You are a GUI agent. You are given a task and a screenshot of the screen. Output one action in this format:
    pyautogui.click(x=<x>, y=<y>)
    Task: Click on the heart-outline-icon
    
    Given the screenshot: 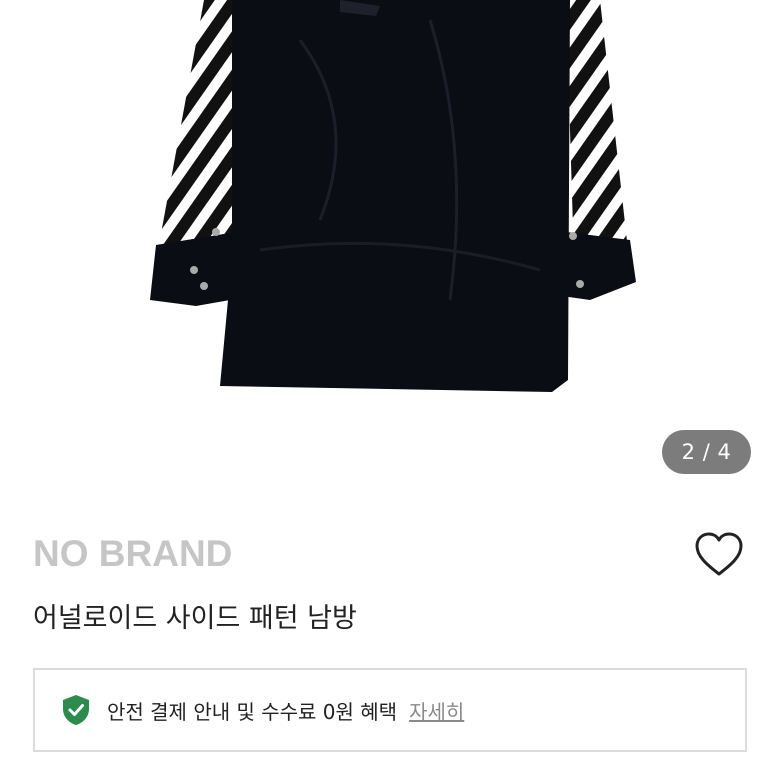 What is the action you would take?
    pyautogui.click(x=719, y=554)
    